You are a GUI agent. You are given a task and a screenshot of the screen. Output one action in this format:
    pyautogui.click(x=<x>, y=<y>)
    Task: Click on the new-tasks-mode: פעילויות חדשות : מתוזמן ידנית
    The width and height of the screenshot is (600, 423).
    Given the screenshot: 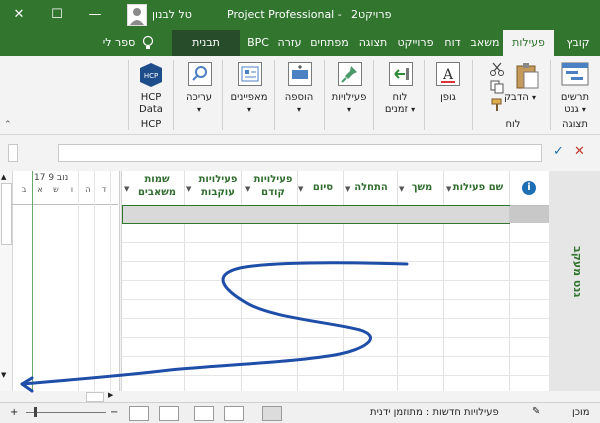 What is the action you would take?
    pyautogui.click(x=434, y=412)
    